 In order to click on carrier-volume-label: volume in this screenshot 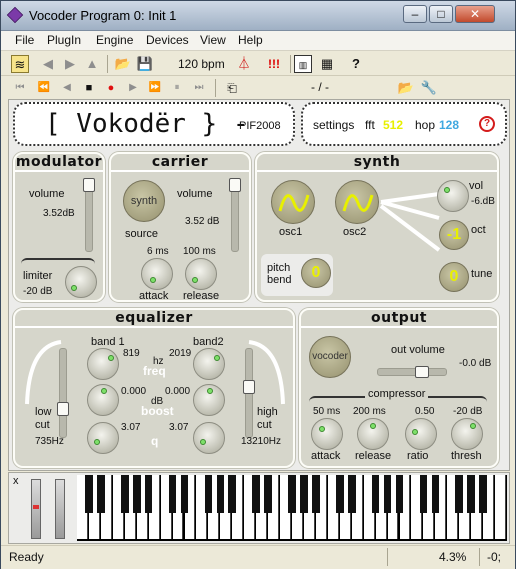, I will do `click(195, 194)`.